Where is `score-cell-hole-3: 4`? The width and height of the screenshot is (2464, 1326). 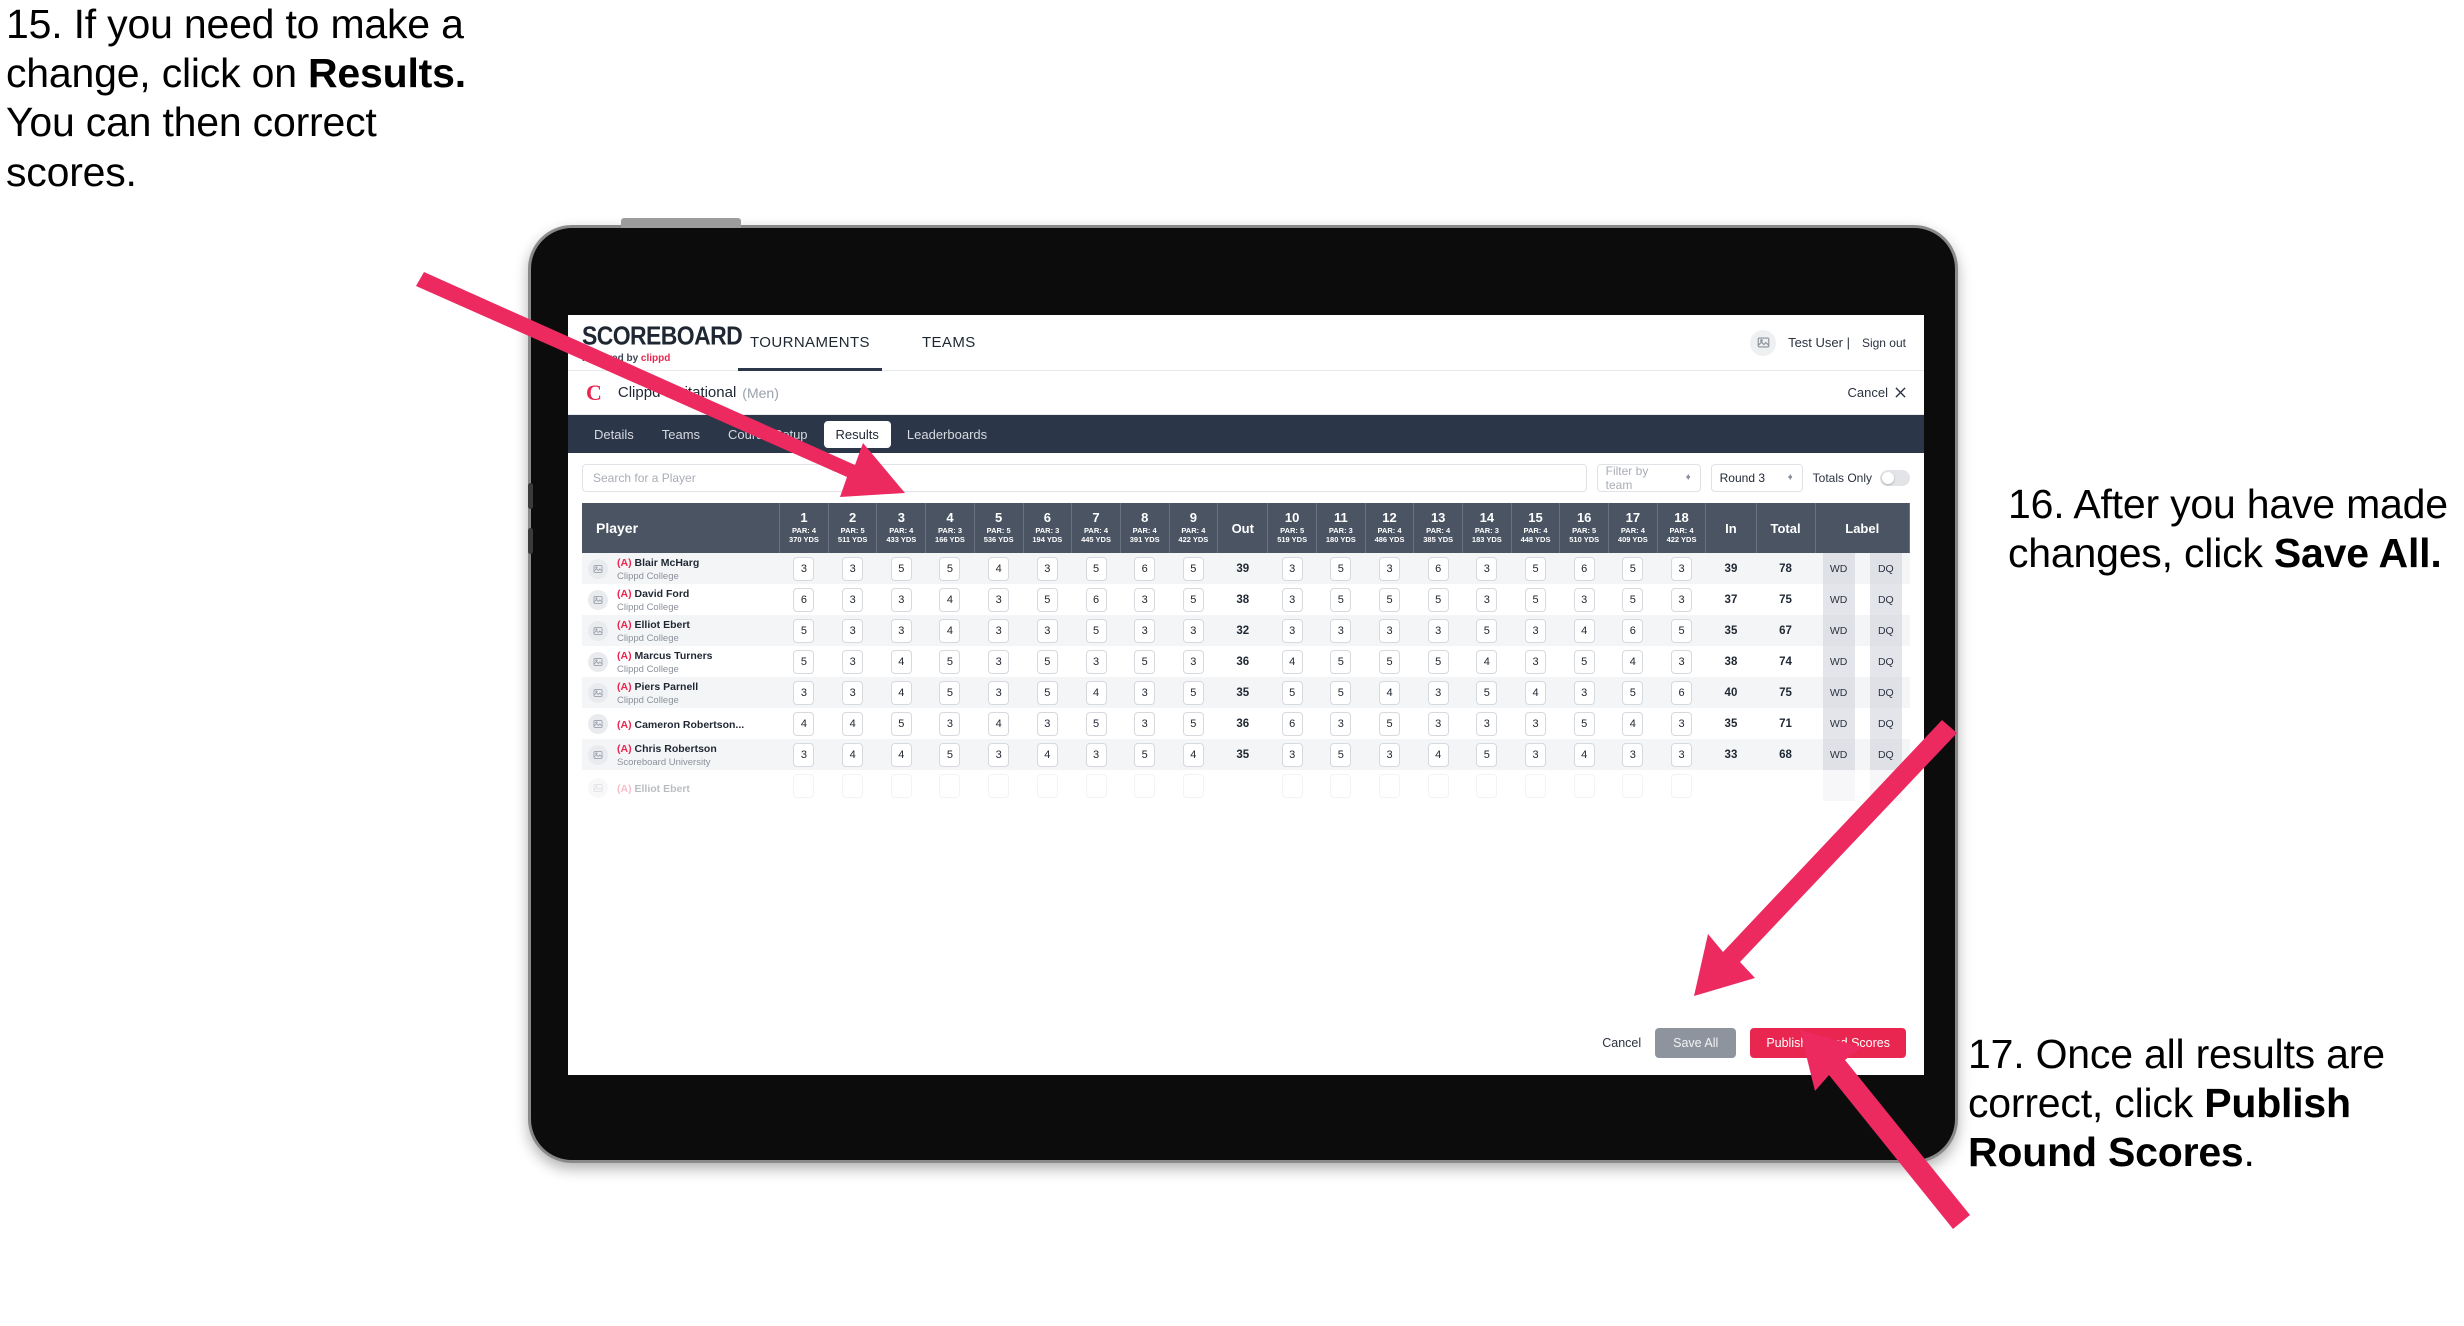
score-cell-hole-3: 4 is located at coordinates (901, 692).